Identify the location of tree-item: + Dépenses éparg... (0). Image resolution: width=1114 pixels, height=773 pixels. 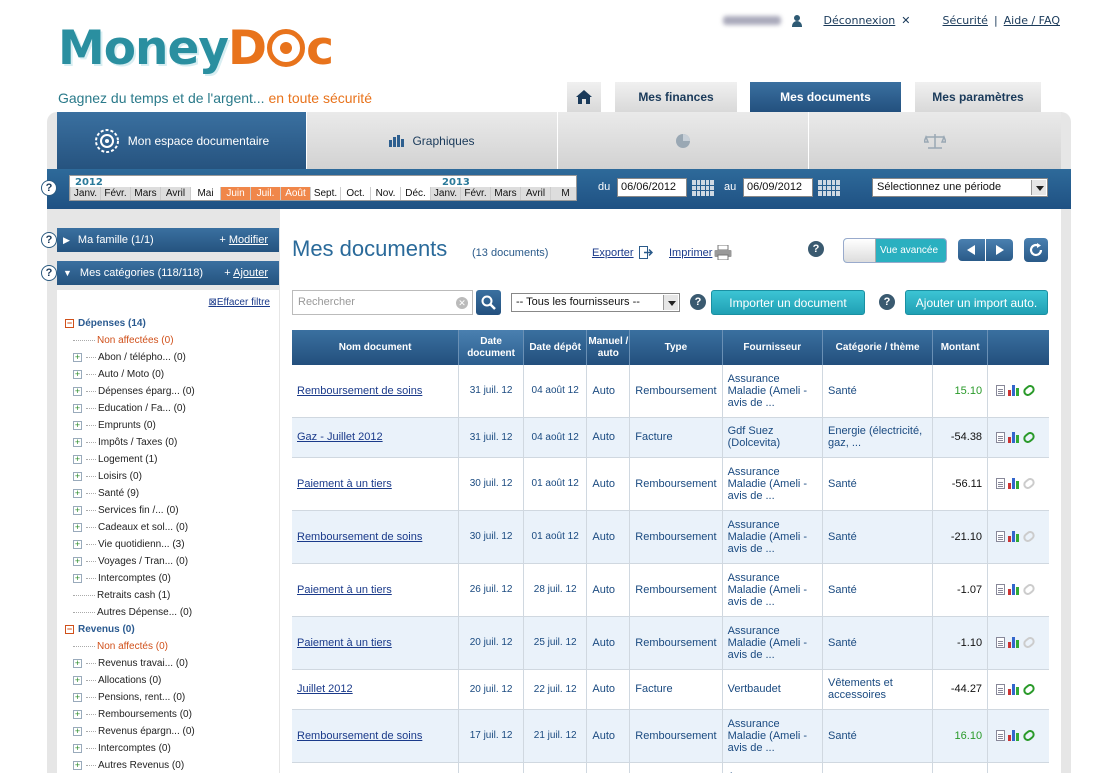
(130, 391).